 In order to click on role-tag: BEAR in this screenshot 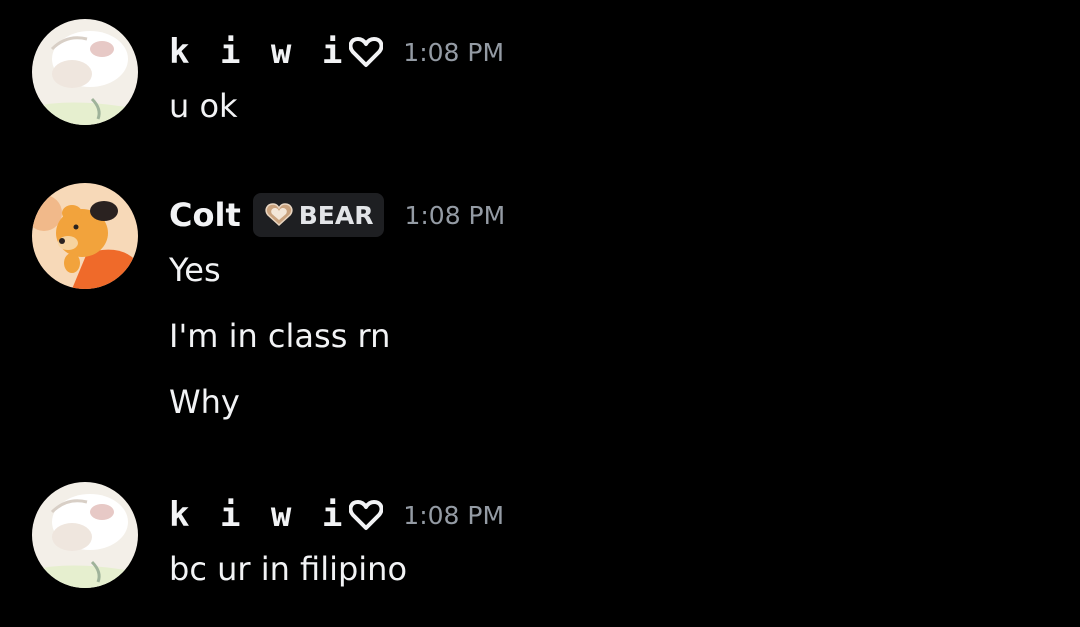, I will do `click(318, 215)`.